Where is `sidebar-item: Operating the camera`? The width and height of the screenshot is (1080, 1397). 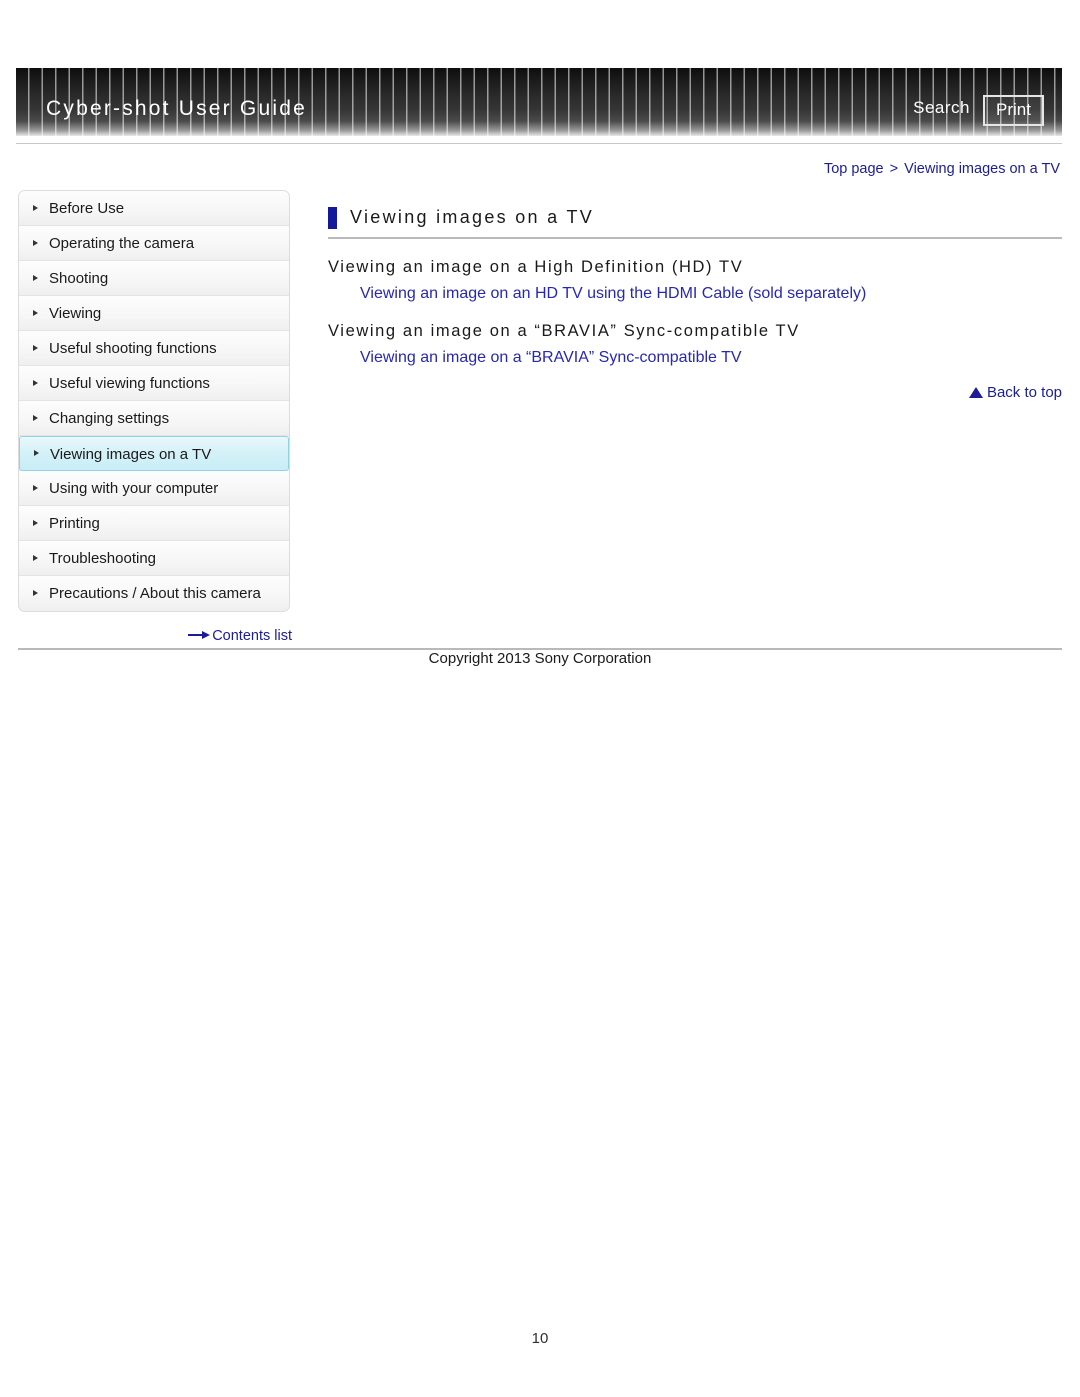 sidebar-item: Operating the camera is located at coordinates (154, 243).